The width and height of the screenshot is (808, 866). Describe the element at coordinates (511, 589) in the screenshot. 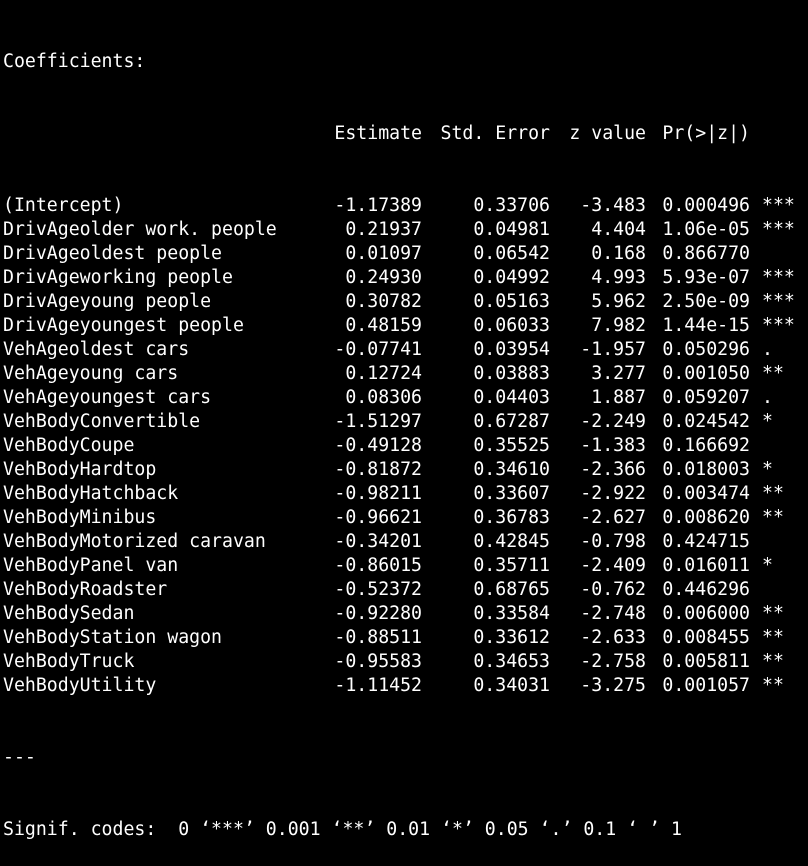

I see `coef-std-error: 0.68765` at that location.